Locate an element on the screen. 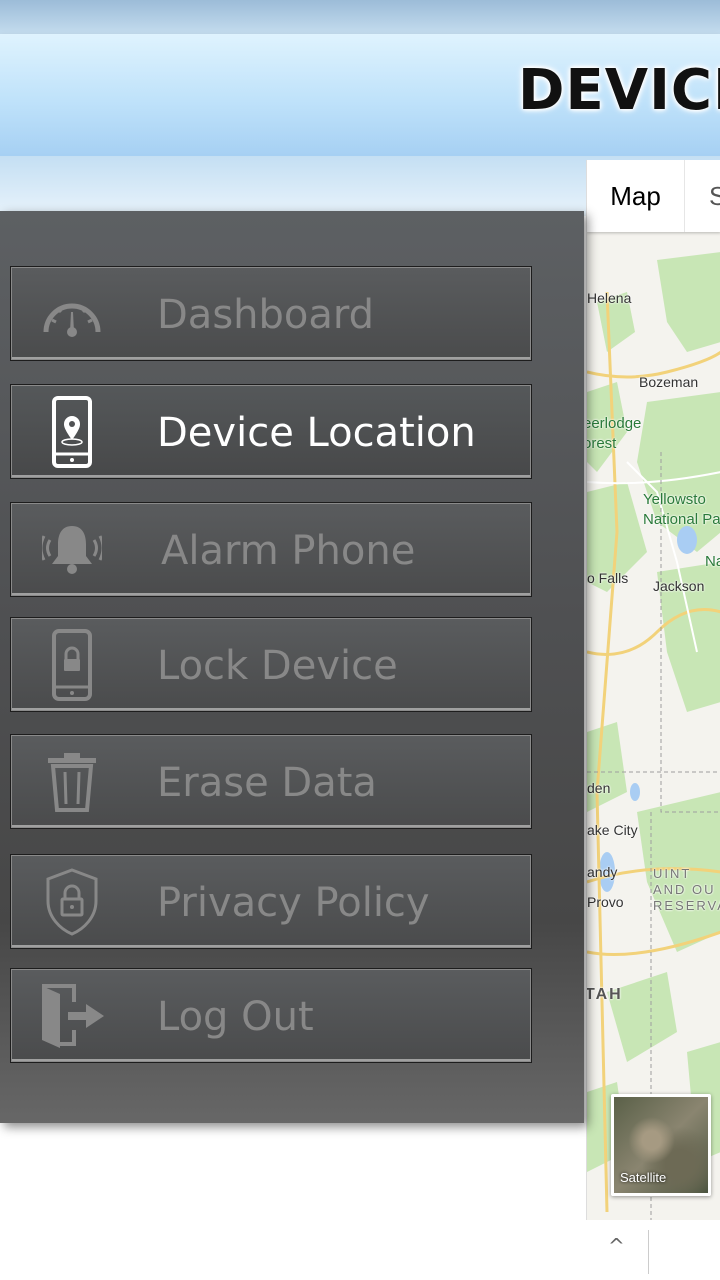 Image resolution: width=720 pixels, height=1280 pixels. tab-satellite: S is located at coordinates (714, 196).